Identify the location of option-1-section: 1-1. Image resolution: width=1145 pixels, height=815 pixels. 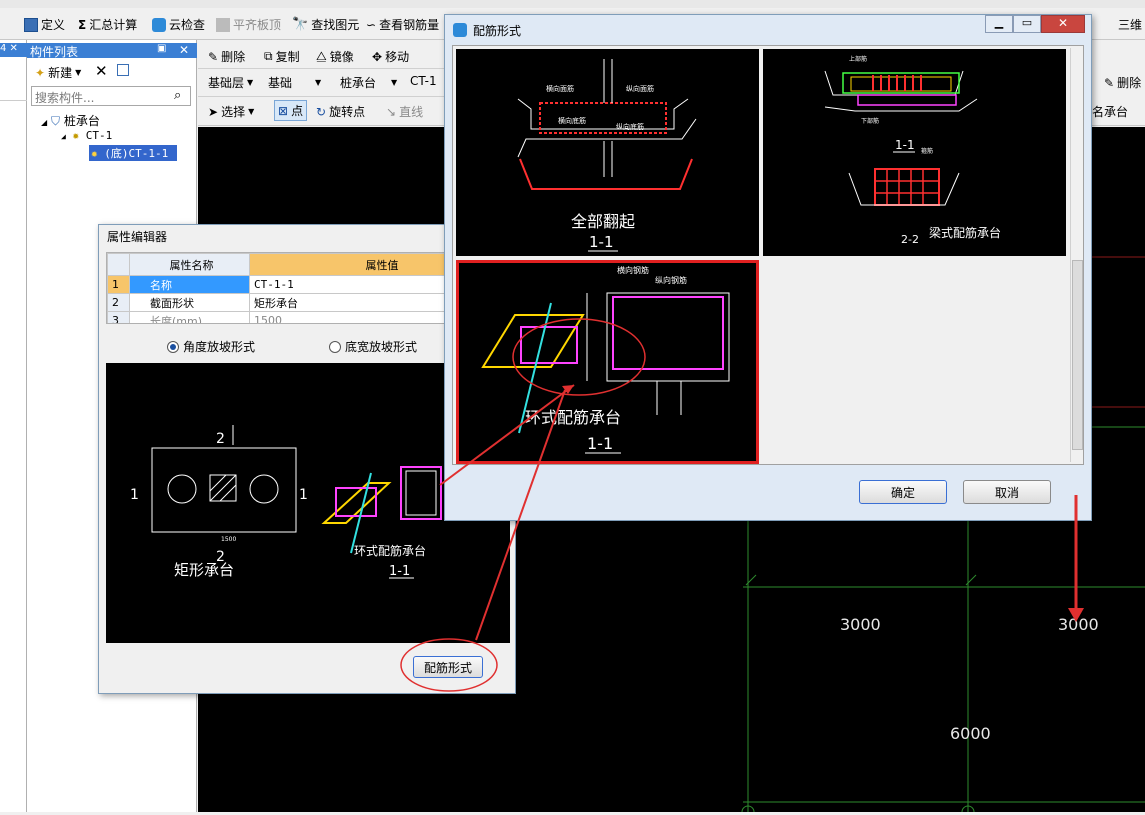
(601, 242).